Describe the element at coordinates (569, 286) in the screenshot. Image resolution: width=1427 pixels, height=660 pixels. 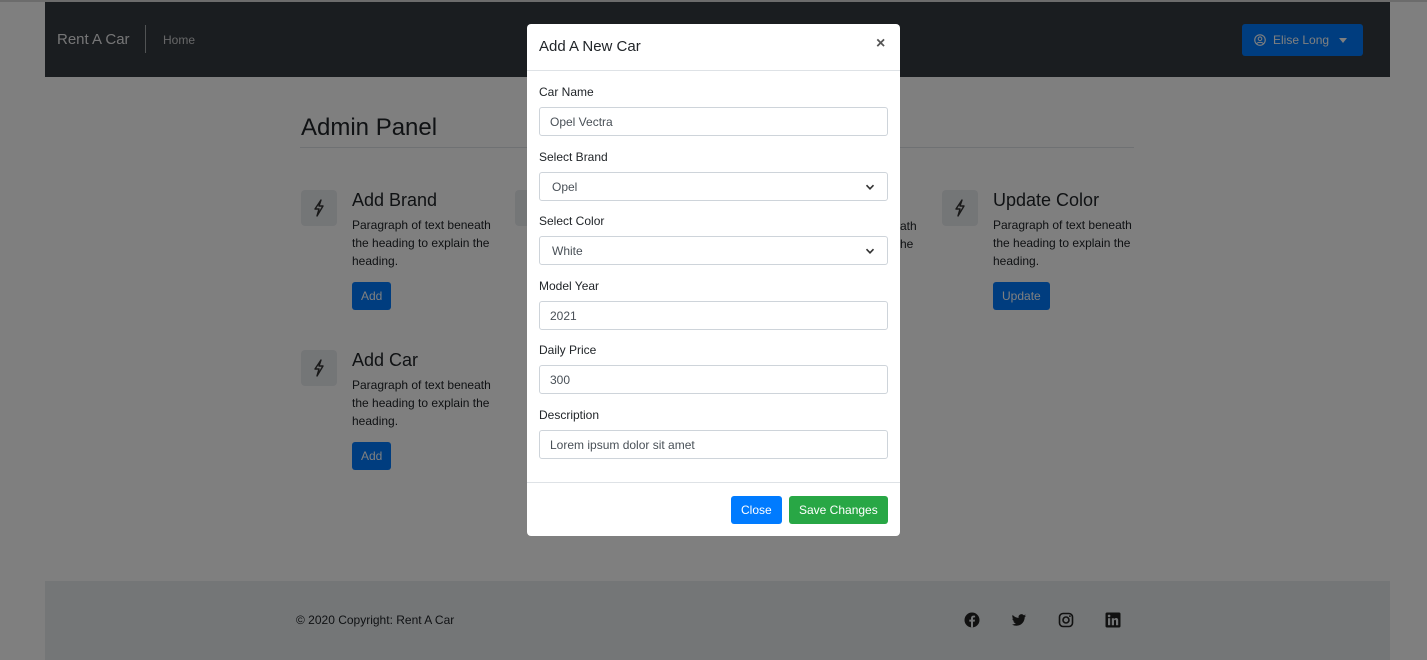
I see `model-year-label: Model Year` at that location.